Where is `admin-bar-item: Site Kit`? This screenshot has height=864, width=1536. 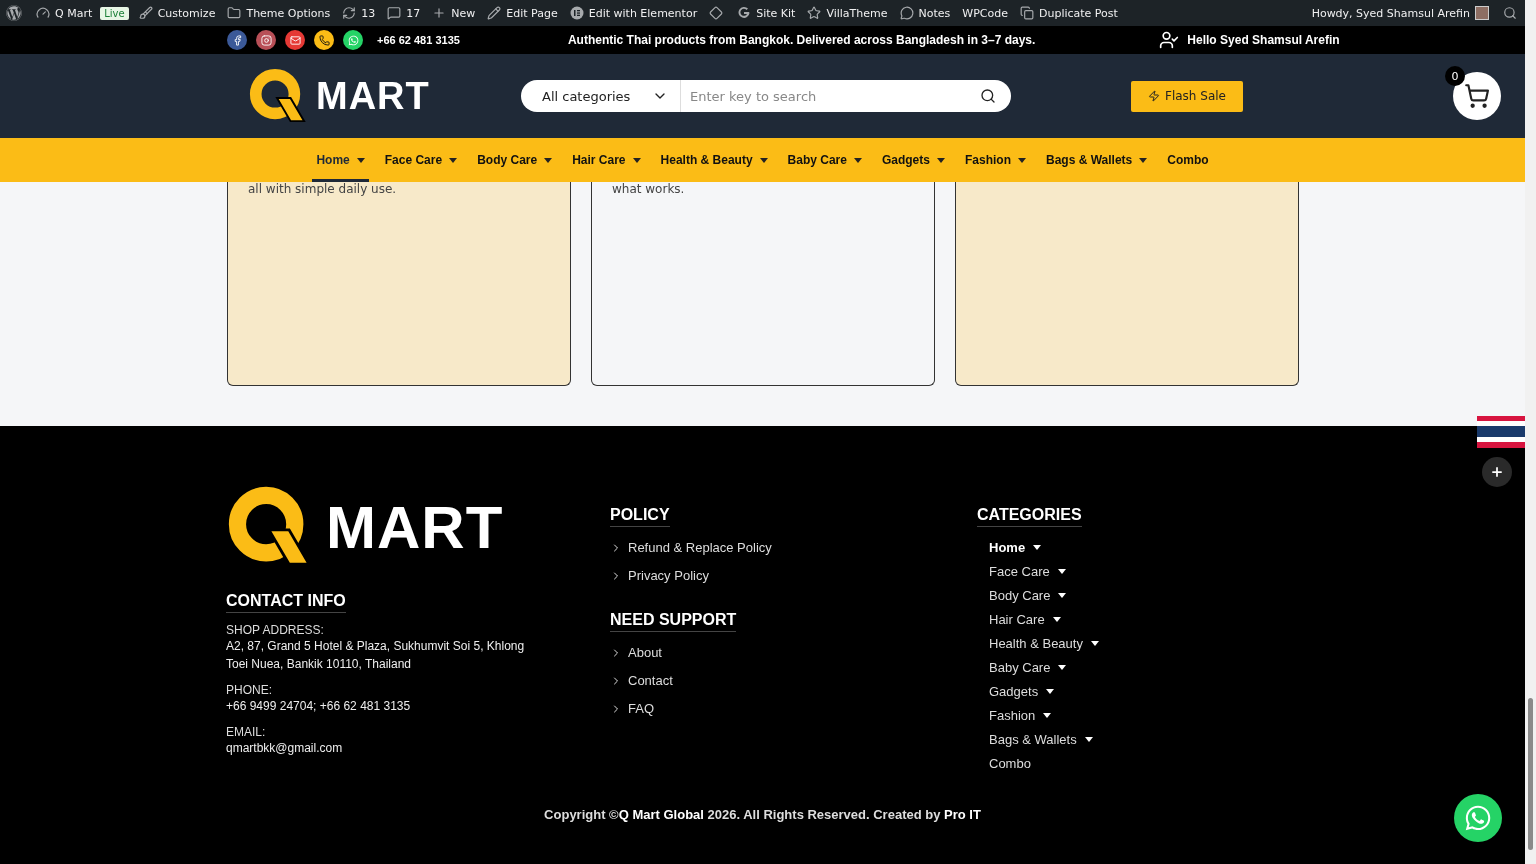
admin-bar-item: Site Kit is located at coordinates (766, 13).